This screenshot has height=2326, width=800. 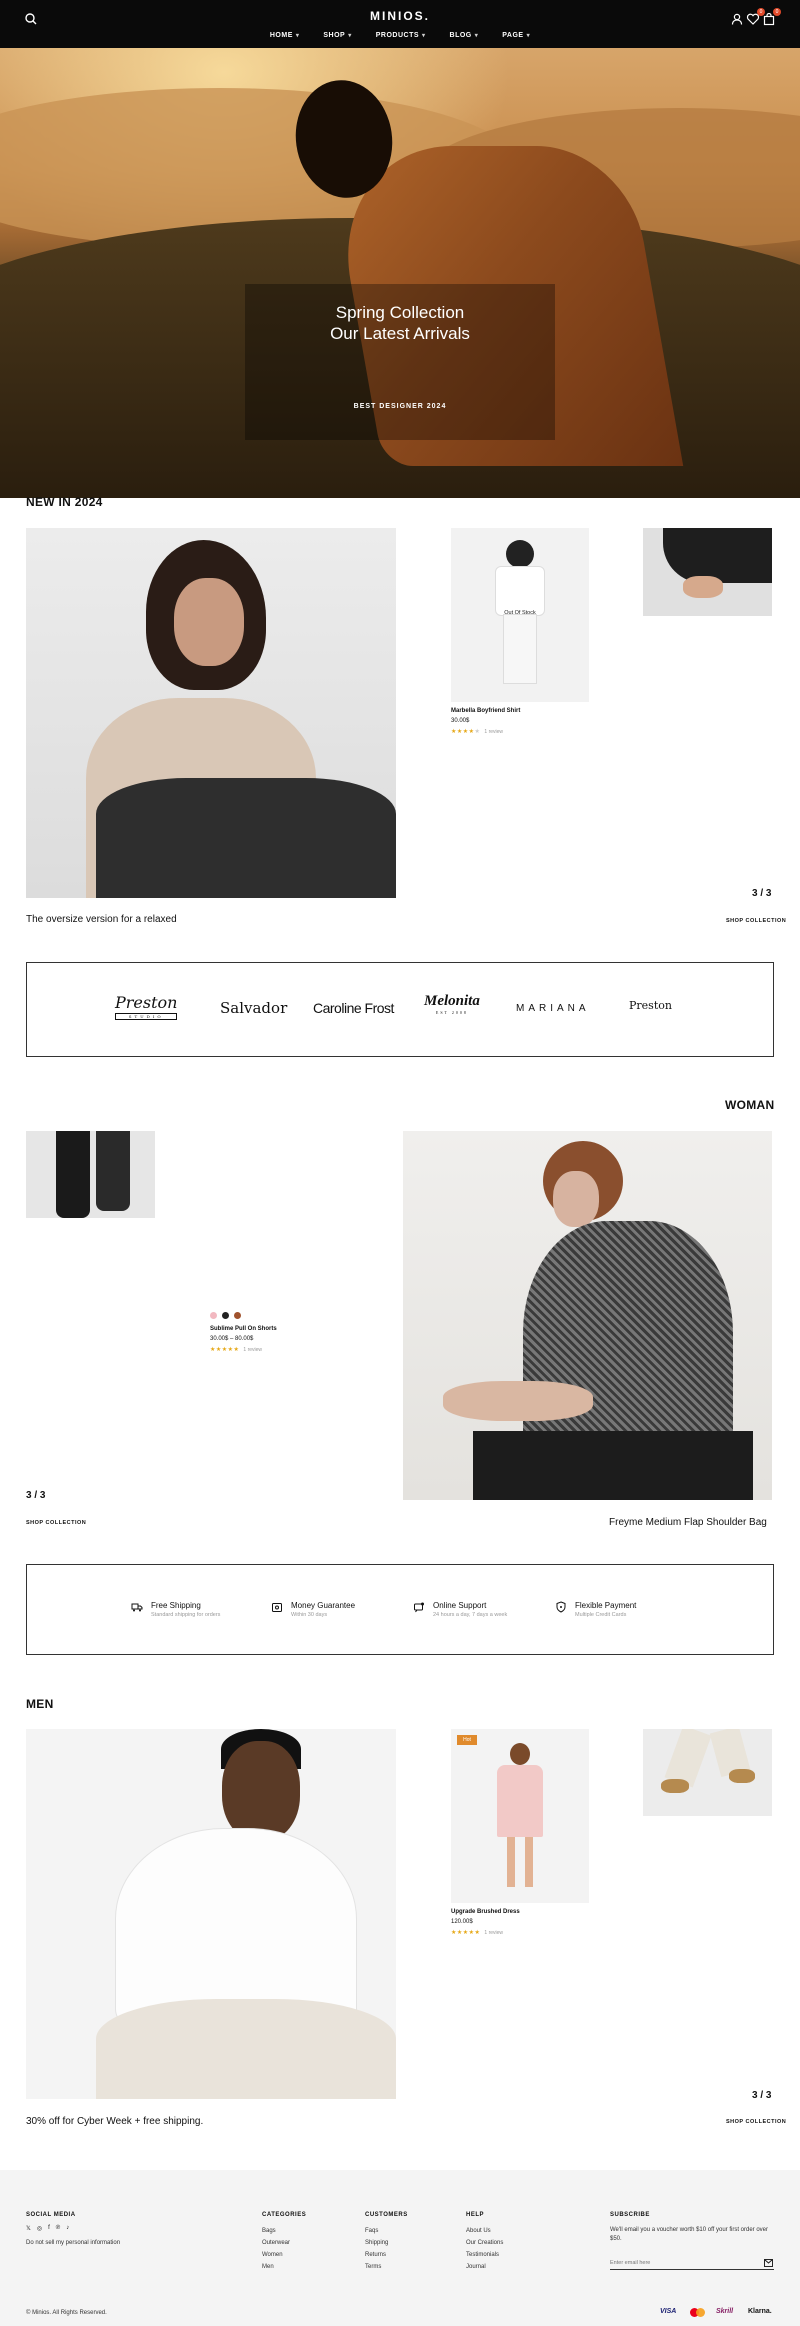 I want to click on detail-image-legs, so click(x=707, y=572).